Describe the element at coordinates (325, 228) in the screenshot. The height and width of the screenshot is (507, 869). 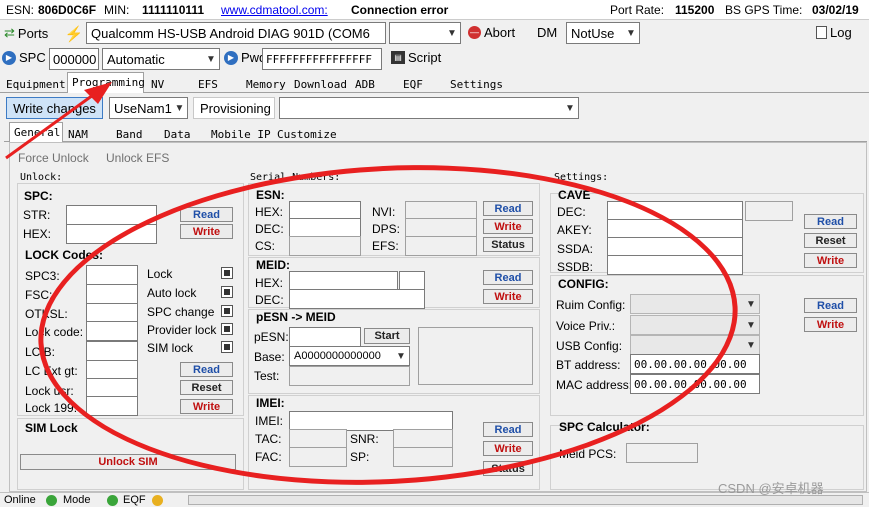
I see `esn-dec-input` at that location.